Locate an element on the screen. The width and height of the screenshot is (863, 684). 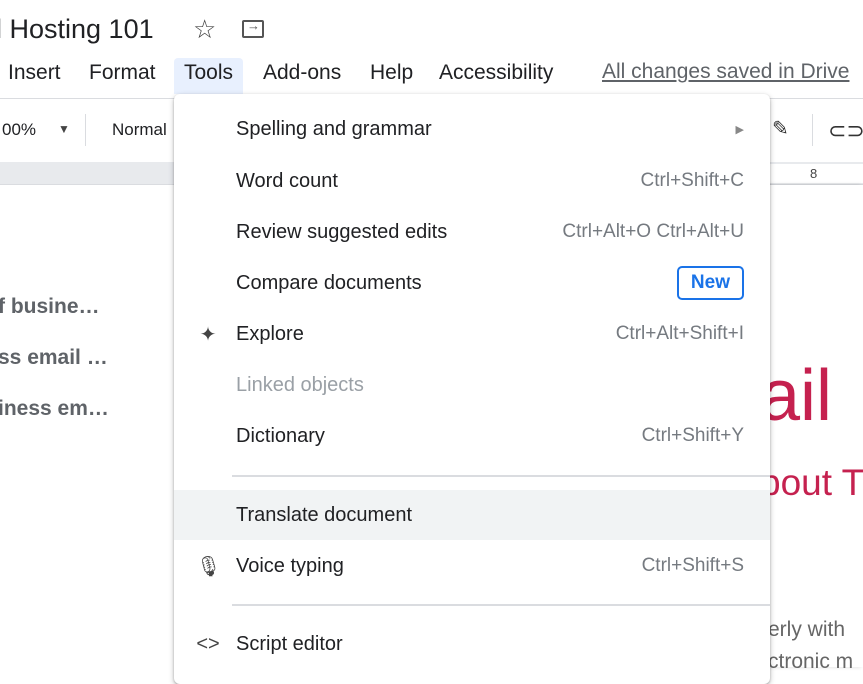
submenu-arrow-icon: ▶ is located at coordinates (739, 129).